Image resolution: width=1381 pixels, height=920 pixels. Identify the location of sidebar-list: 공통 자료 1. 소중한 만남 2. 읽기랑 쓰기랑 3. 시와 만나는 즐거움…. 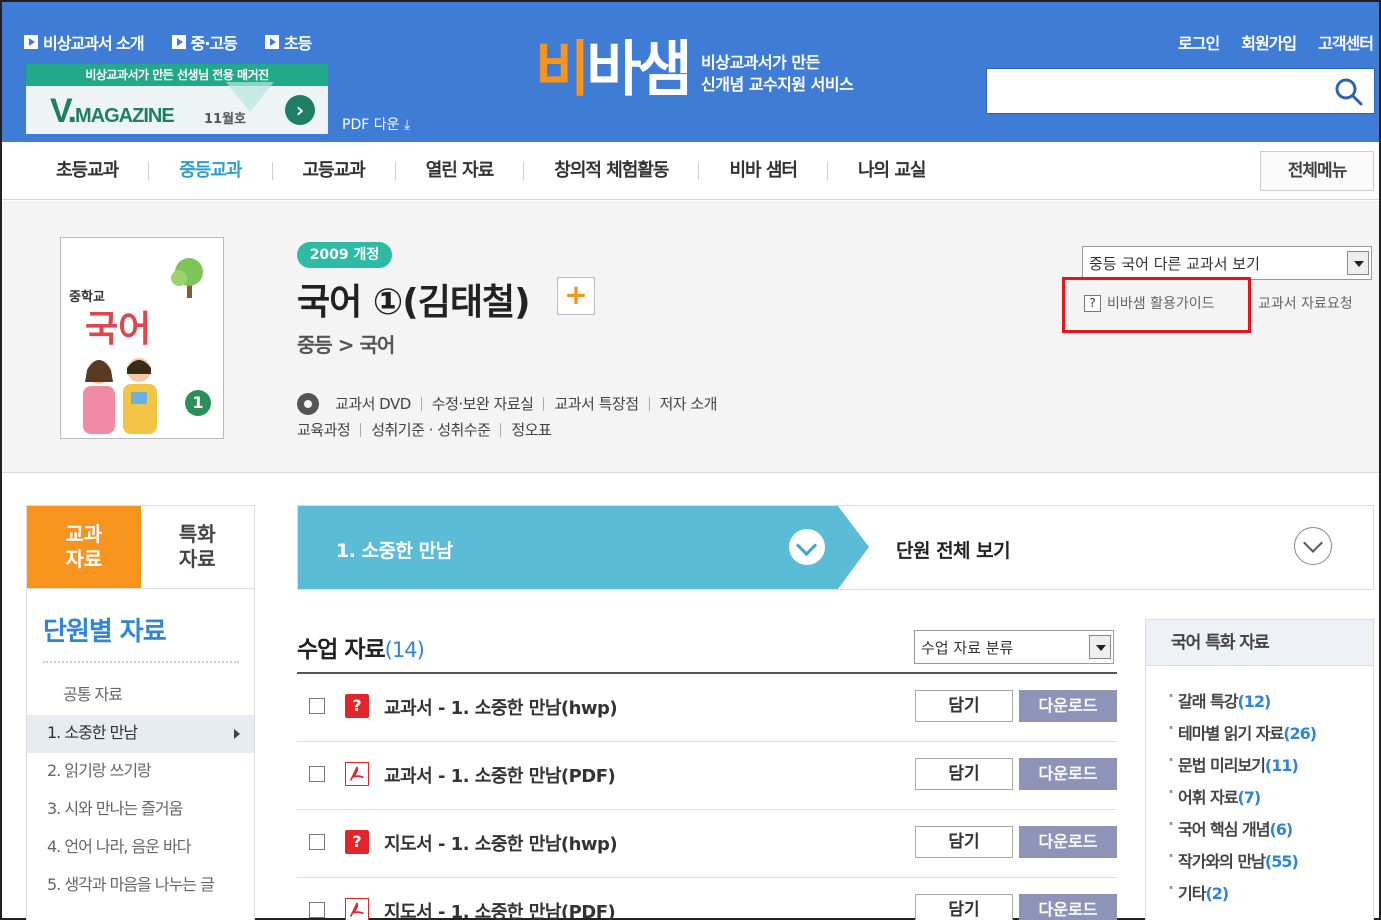
(140, 798).